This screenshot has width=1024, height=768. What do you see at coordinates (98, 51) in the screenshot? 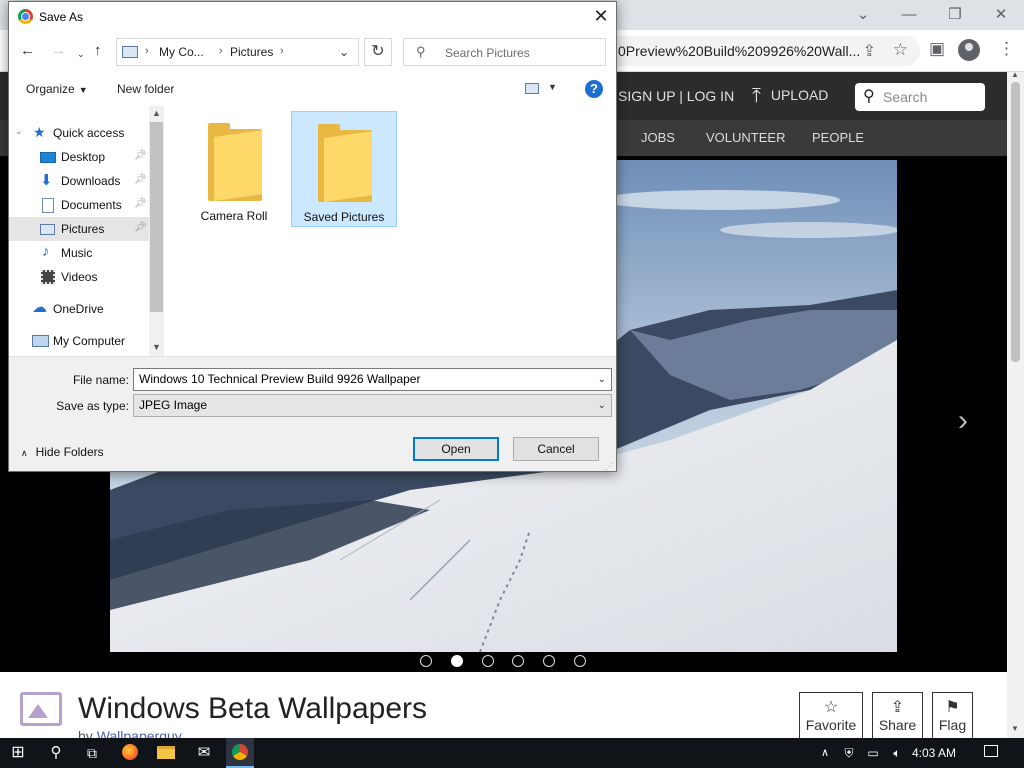
I see `up-arrow-icon: ↑` at bounding box center [98, 51].